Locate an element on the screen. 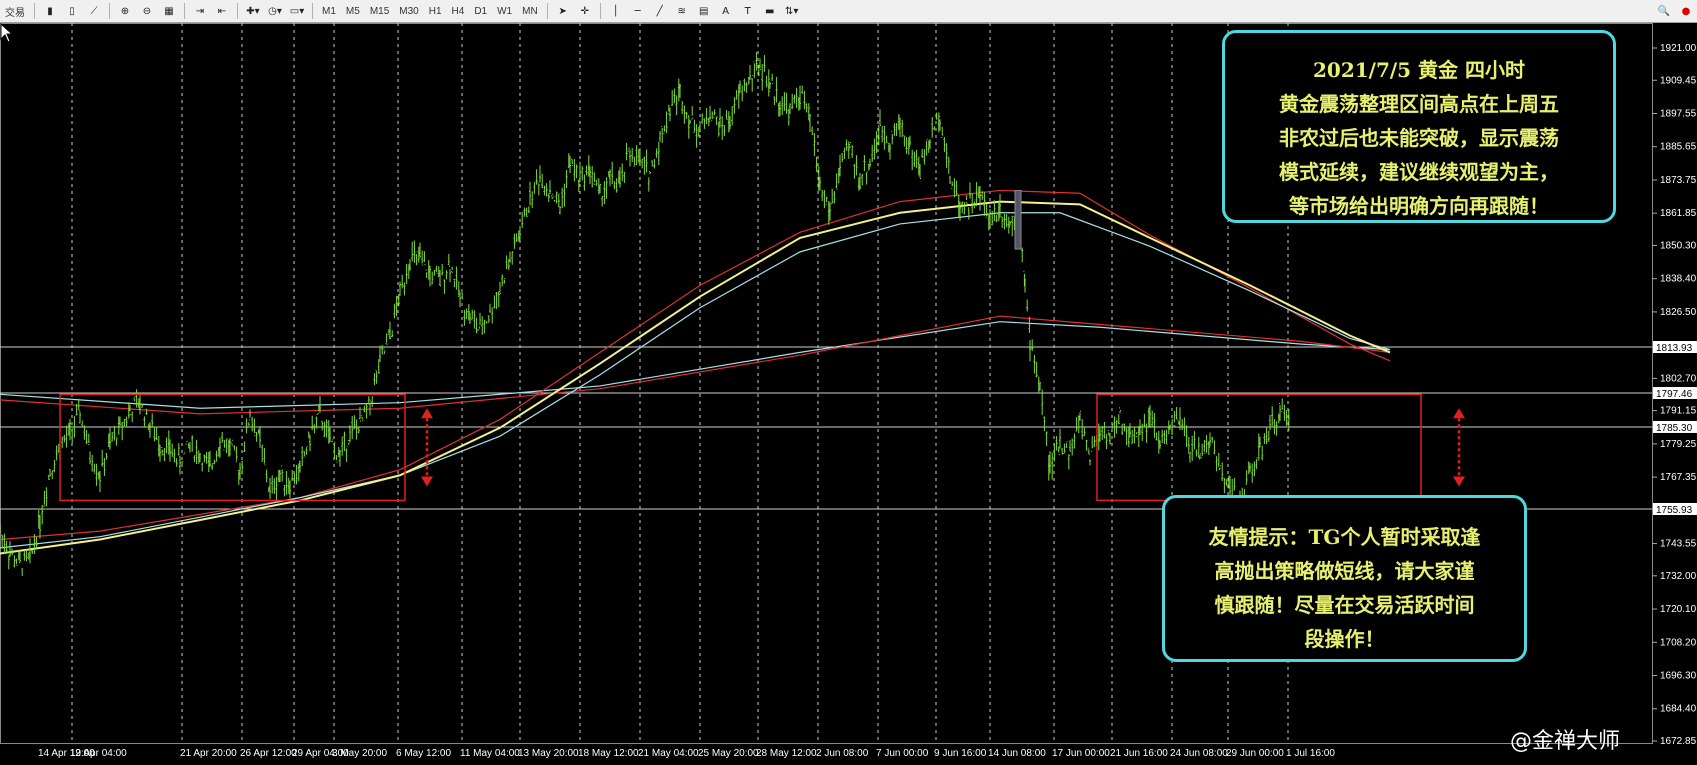  x-axis-label: 29 Jun 00:00 is located at coordinates (1255, 753).